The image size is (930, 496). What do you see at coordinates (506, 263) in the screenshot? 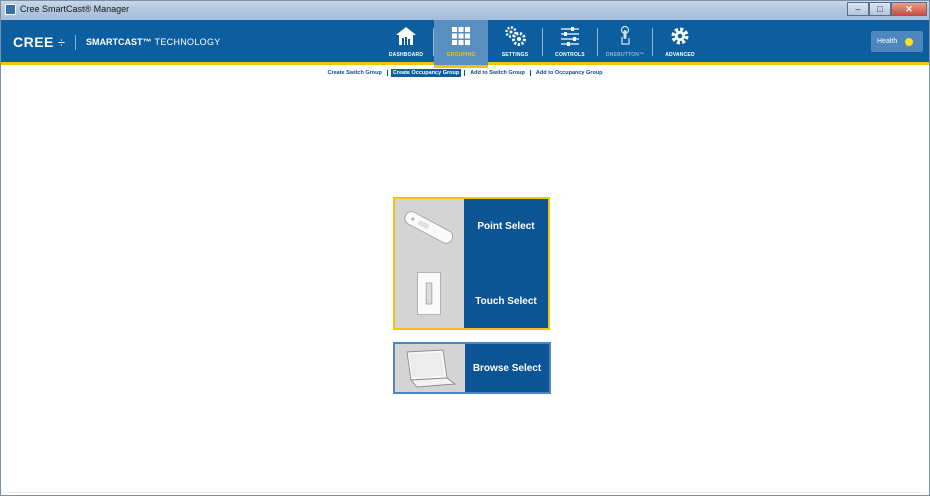
I see `select-labels: Point Select Touch Select` at bounding box center [506, 263].